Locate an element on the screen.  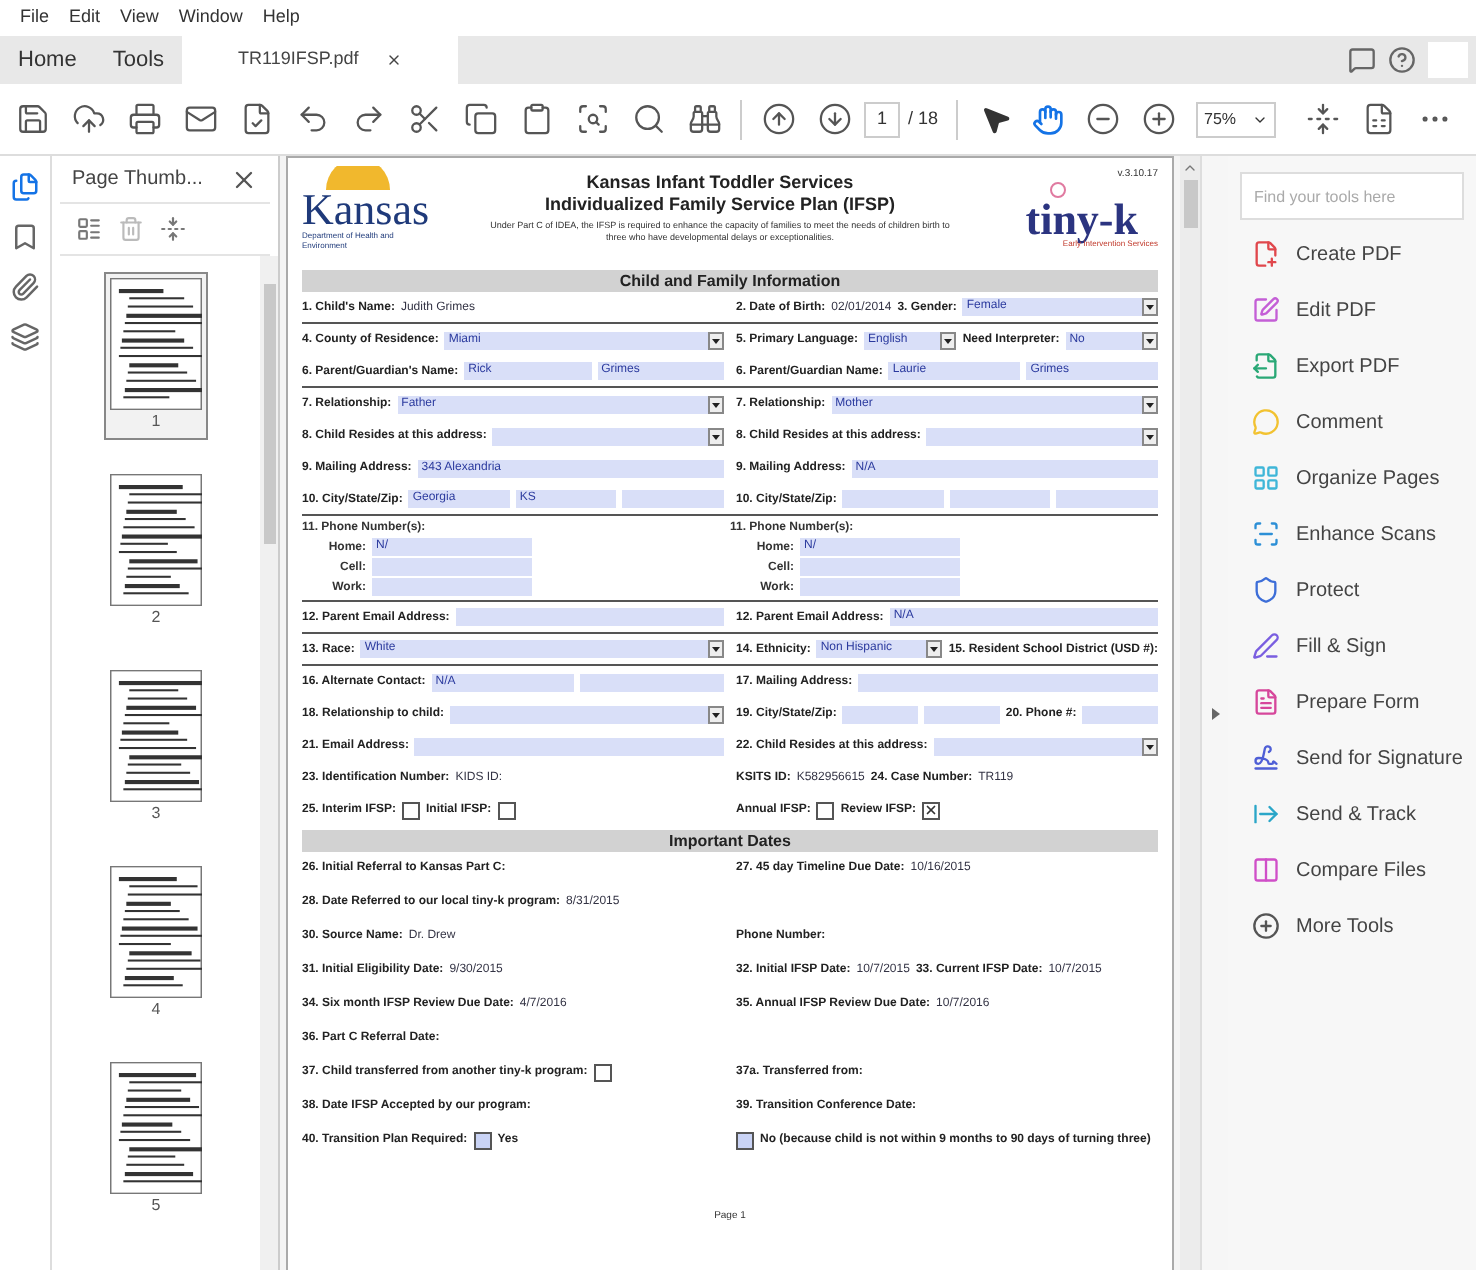
thumbnail-item: 1 is located at coordinates (156, 356).